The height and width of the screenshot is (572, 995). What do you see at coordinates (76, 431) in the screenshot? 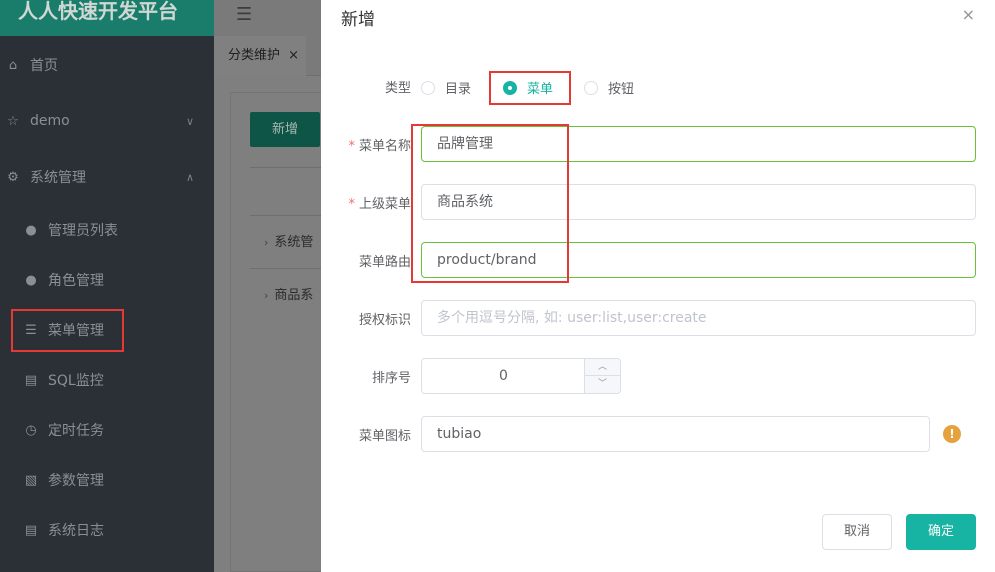
I see `sidebar-item-label: 定时任务` at bounding box center [76, 431].